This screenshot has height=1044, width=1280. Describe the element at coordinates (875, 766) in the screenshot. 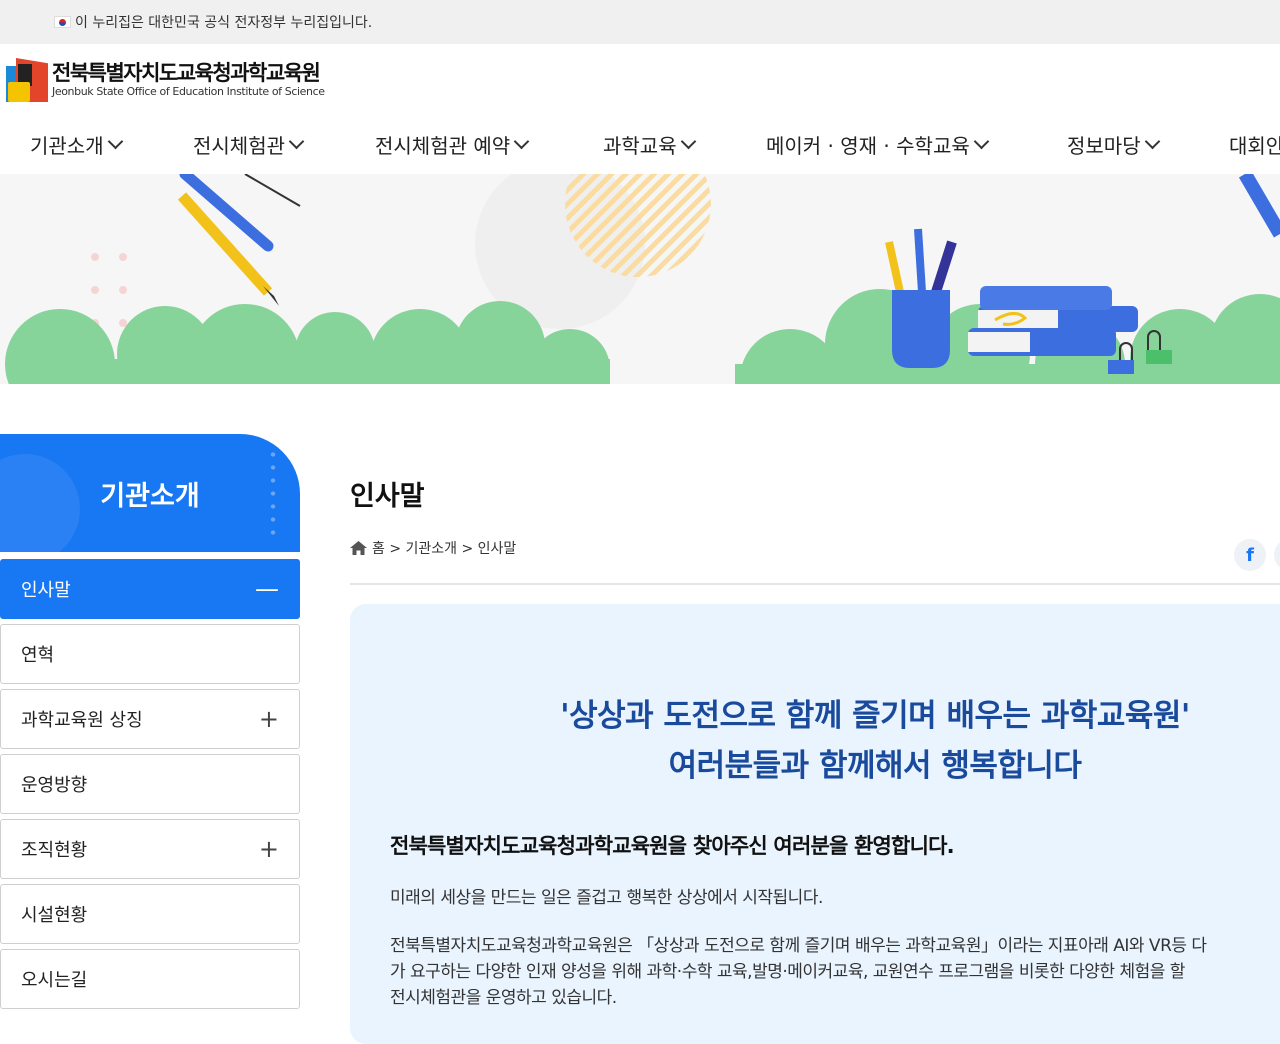

I see `slogan-line2: 여러분들과 함께해서 행복합니다` at that location.